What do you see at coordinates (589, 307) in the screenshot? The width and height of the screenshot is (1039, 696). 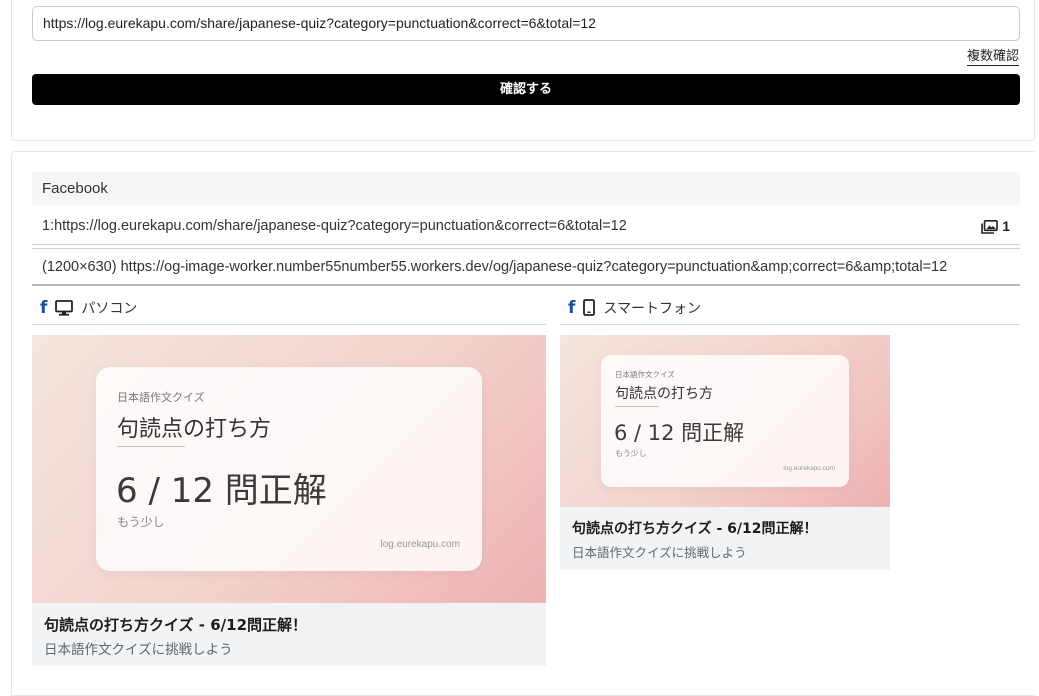 I see `smartphone-icon` at bounding box center [589, 307].